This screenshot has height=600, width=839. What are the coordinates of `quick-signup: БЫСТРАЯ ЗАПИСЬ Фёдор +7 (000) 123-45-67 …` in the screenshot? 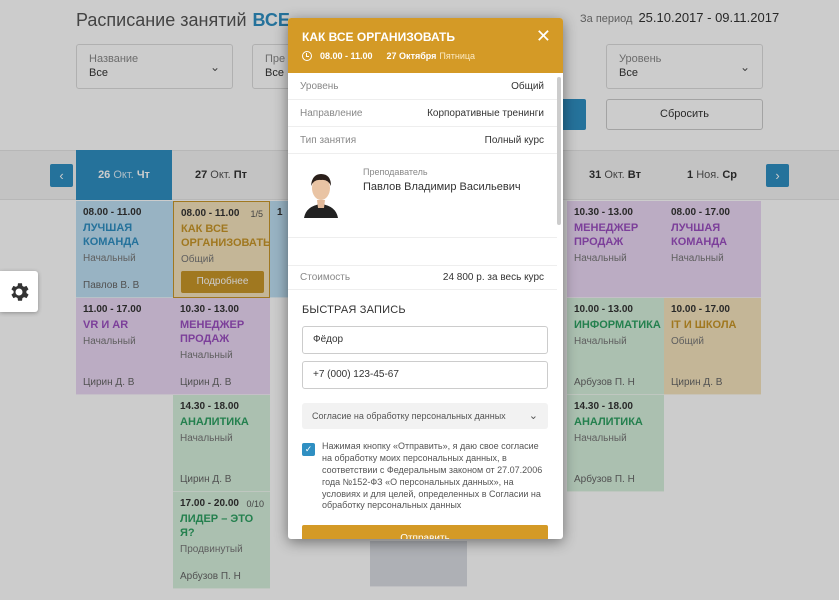 It's located at (425, 421).